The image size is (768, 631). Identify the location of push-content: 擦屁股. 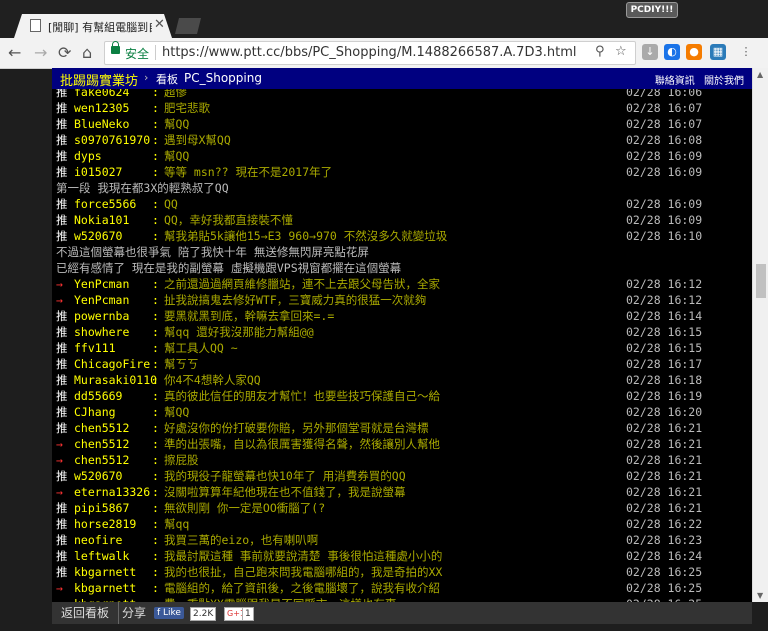
(181, 460).